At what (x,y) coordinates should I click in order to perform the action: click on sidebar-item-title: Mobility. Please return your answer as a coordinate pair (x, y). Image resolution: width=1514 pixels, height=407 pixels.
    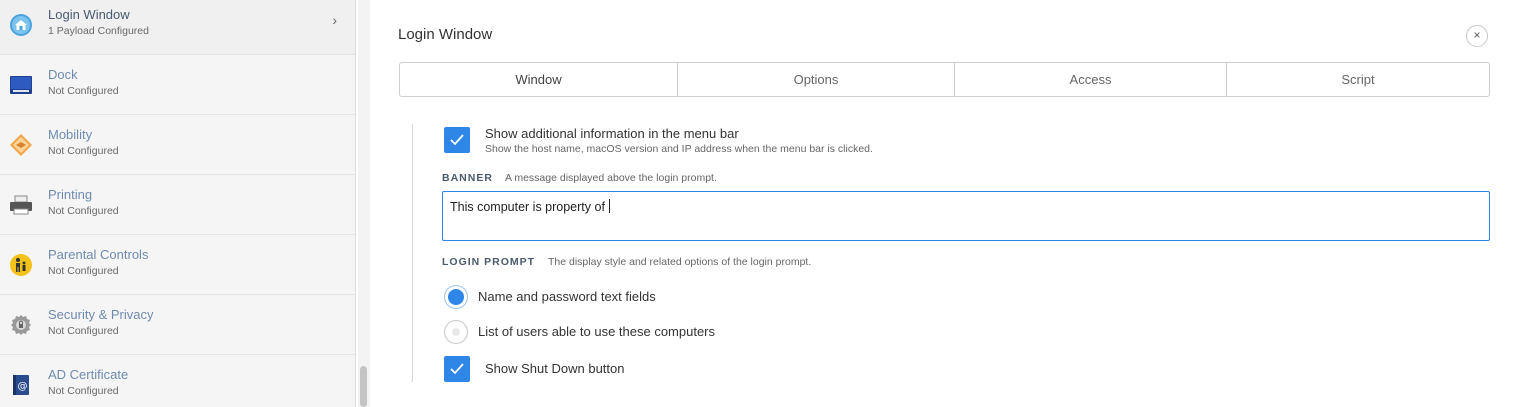
    Looking at the image, I should click on (70, 134).